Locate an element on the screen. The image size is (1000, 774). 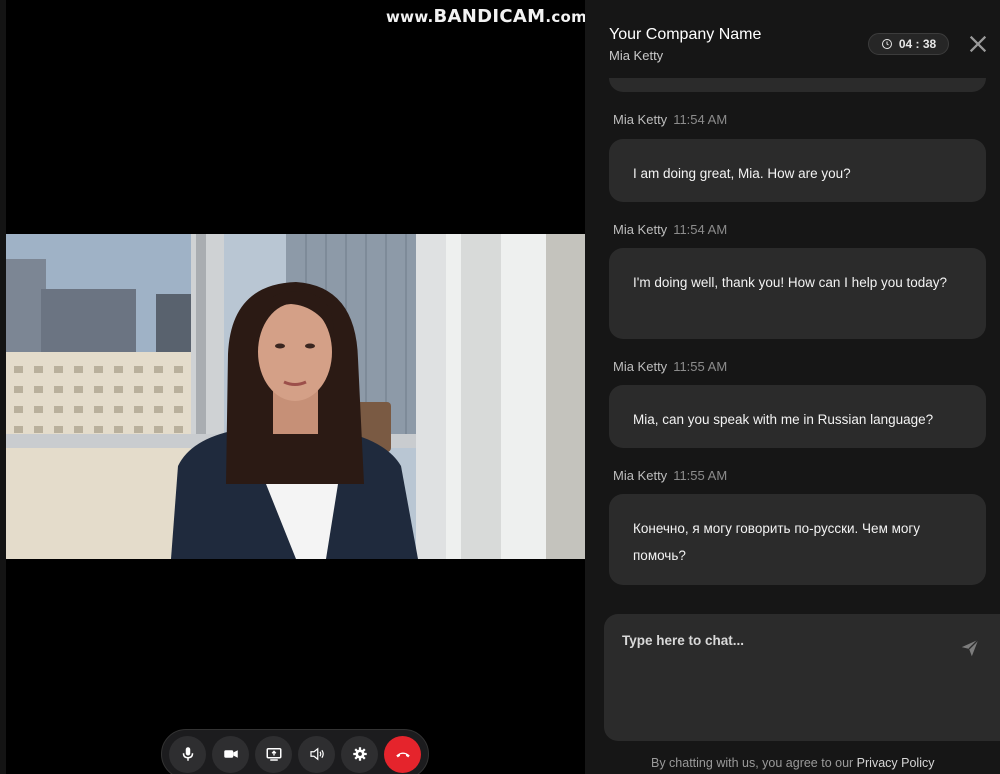
end-call-button is located at coordinates (402, 754).